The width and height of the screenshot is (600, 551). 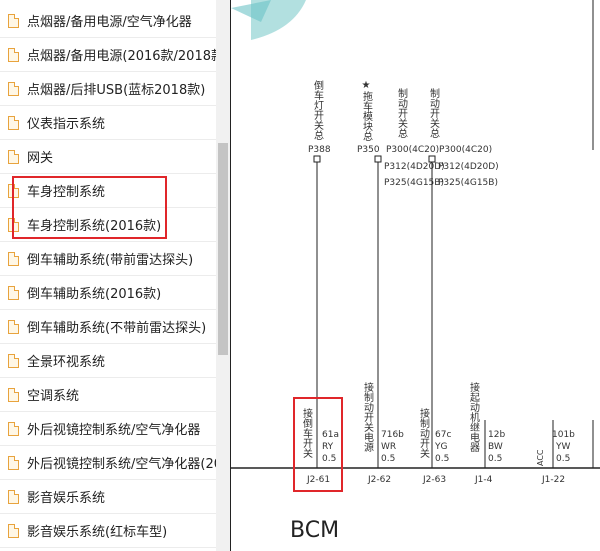 What do you see at coordinates (440, 447) in the screenshot?
I see `pin-wire-color: YG` at bounding box center [440, 447].